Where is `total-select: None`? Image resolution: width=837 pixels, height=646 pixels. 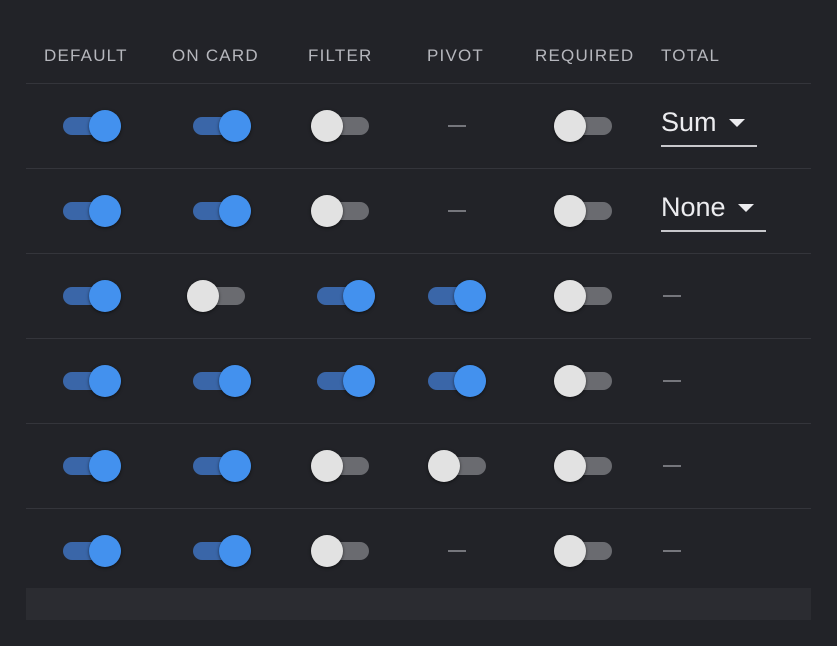 total-select: None is located at coordinates (713, 211).